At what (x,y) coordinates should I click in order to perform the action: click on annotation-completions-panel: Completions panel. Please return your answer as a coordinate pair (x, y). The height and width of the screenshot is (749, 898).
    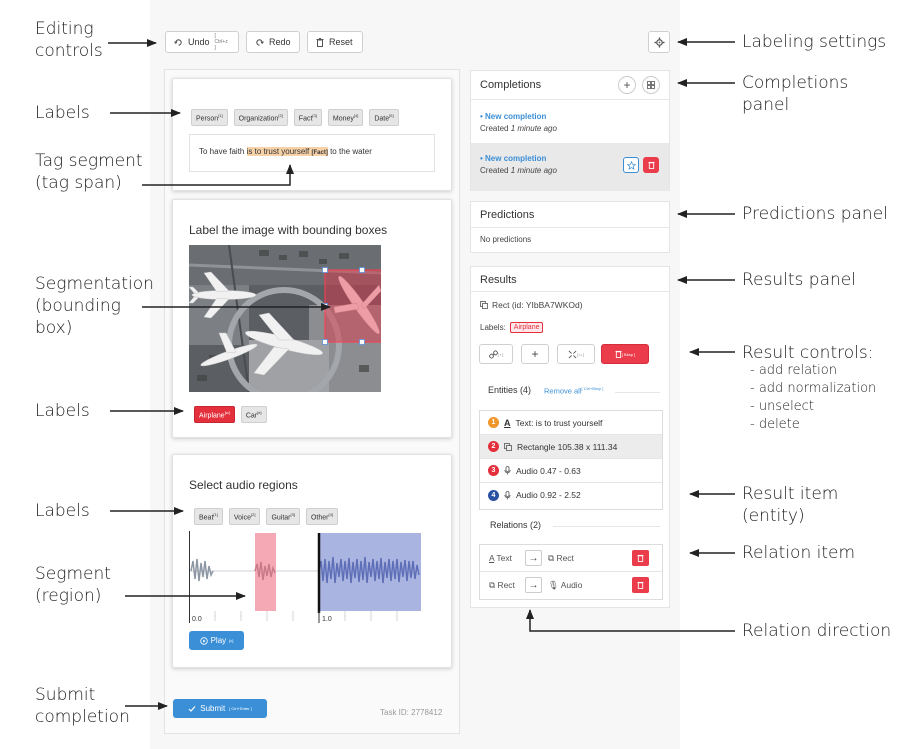
    Looking at the image, I should click on (795, 94).